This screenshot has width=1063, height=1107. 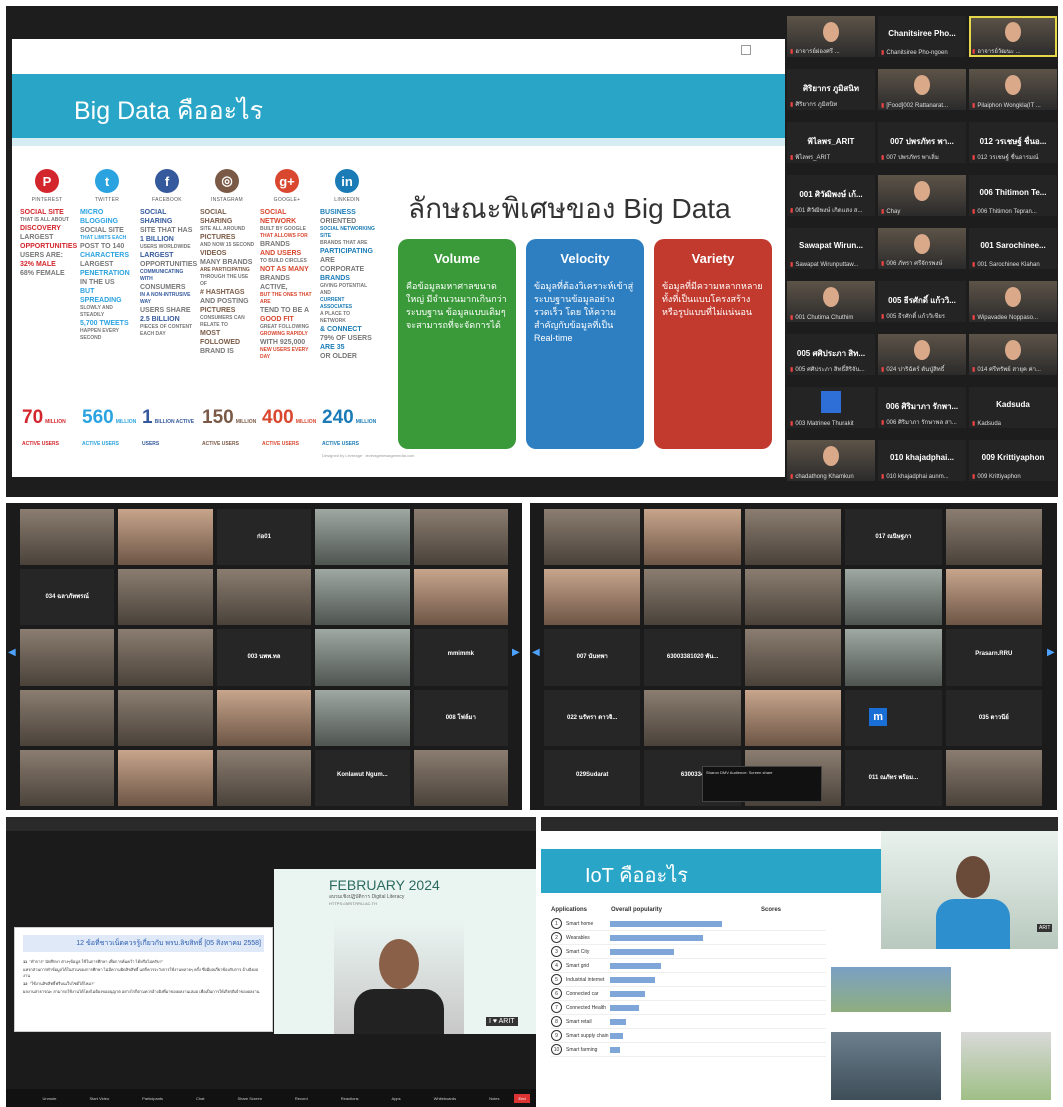 What do you see at coordinates (277, 319) in the screenshot?
I see `social-fact-line: GOOD FIT` at bounding box center [277, 319].